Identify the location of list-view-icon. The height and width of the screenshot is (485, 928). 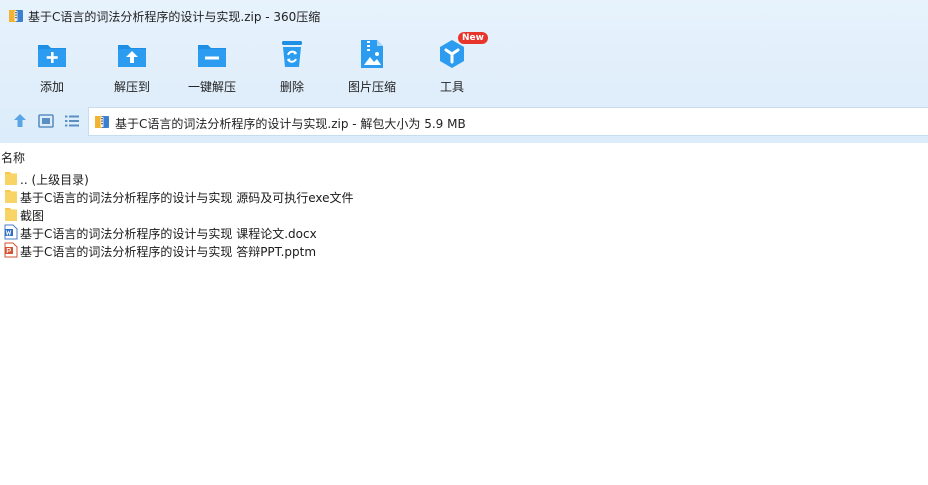
(72, 121).